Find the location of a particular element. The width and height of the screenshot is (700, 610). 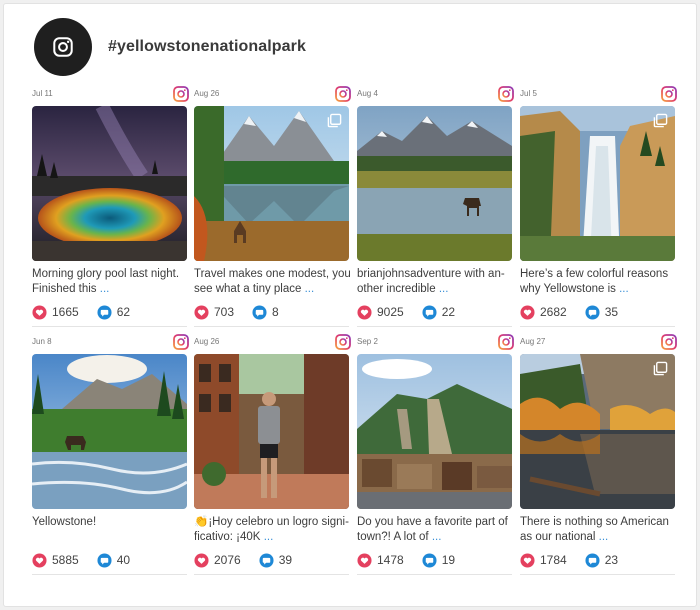

post-date: Aug 26 is located at coordinates (207, 341).